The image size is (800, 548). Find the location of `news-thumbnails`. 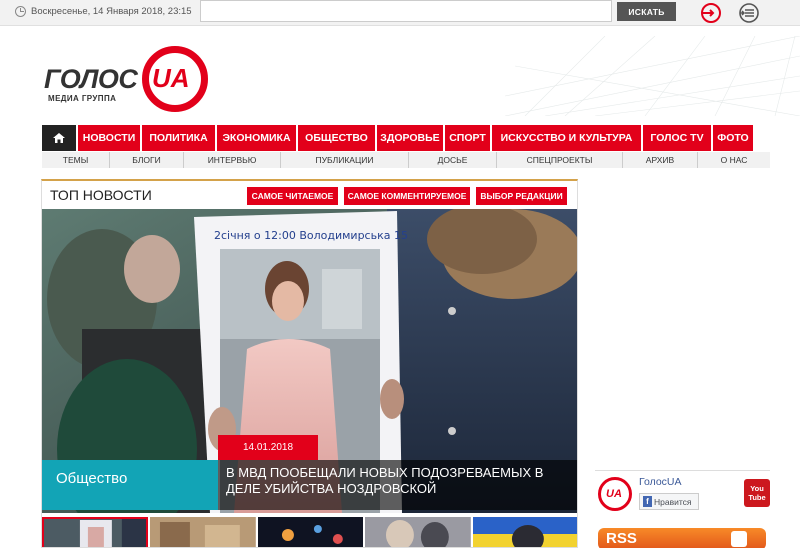

news-thumbnails is located at coordinates (310, 532).